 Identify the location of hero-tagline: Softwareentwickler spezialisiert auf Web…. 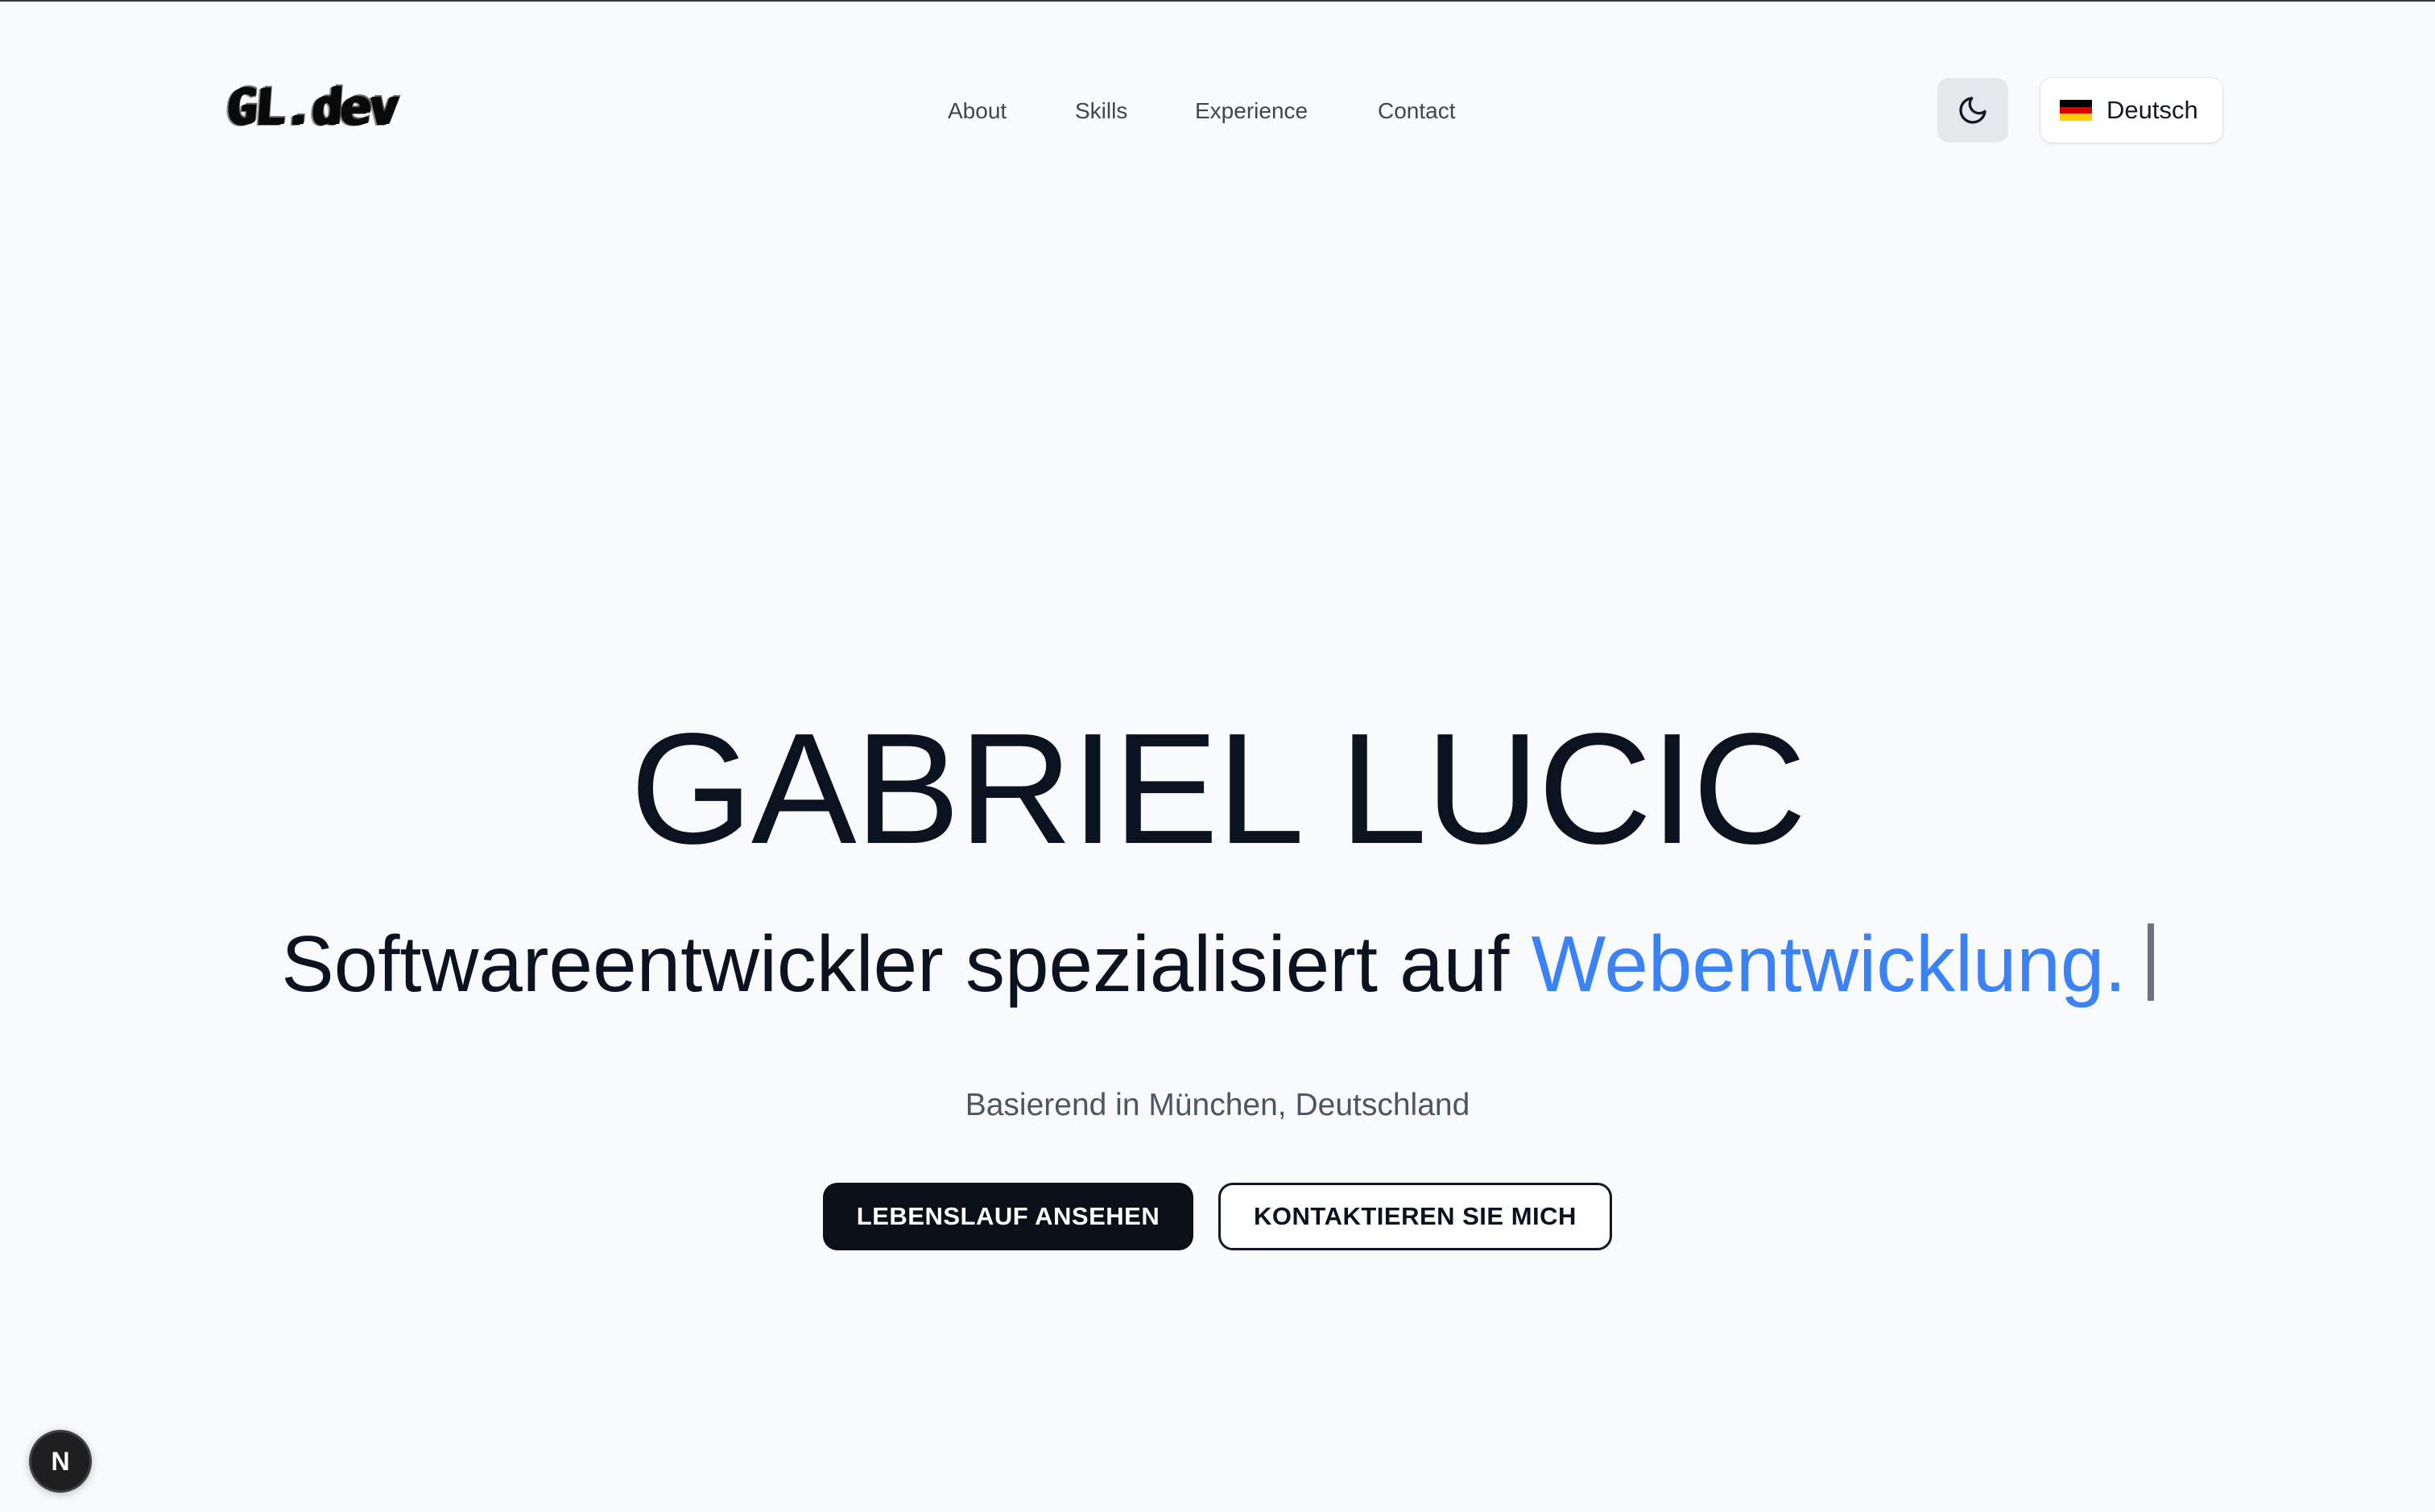
(1217, 963).